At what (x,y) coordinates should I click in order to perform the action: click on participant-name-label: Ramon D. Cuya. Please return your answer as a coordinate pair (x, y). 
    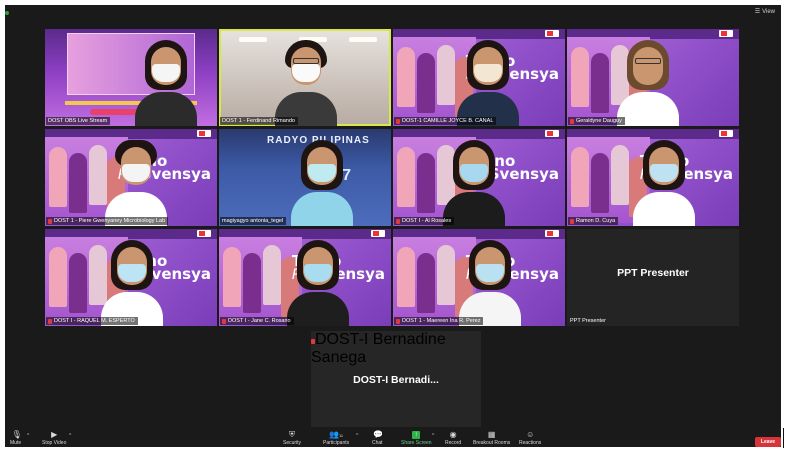
    Looking at the image, I should click on (593, 221).